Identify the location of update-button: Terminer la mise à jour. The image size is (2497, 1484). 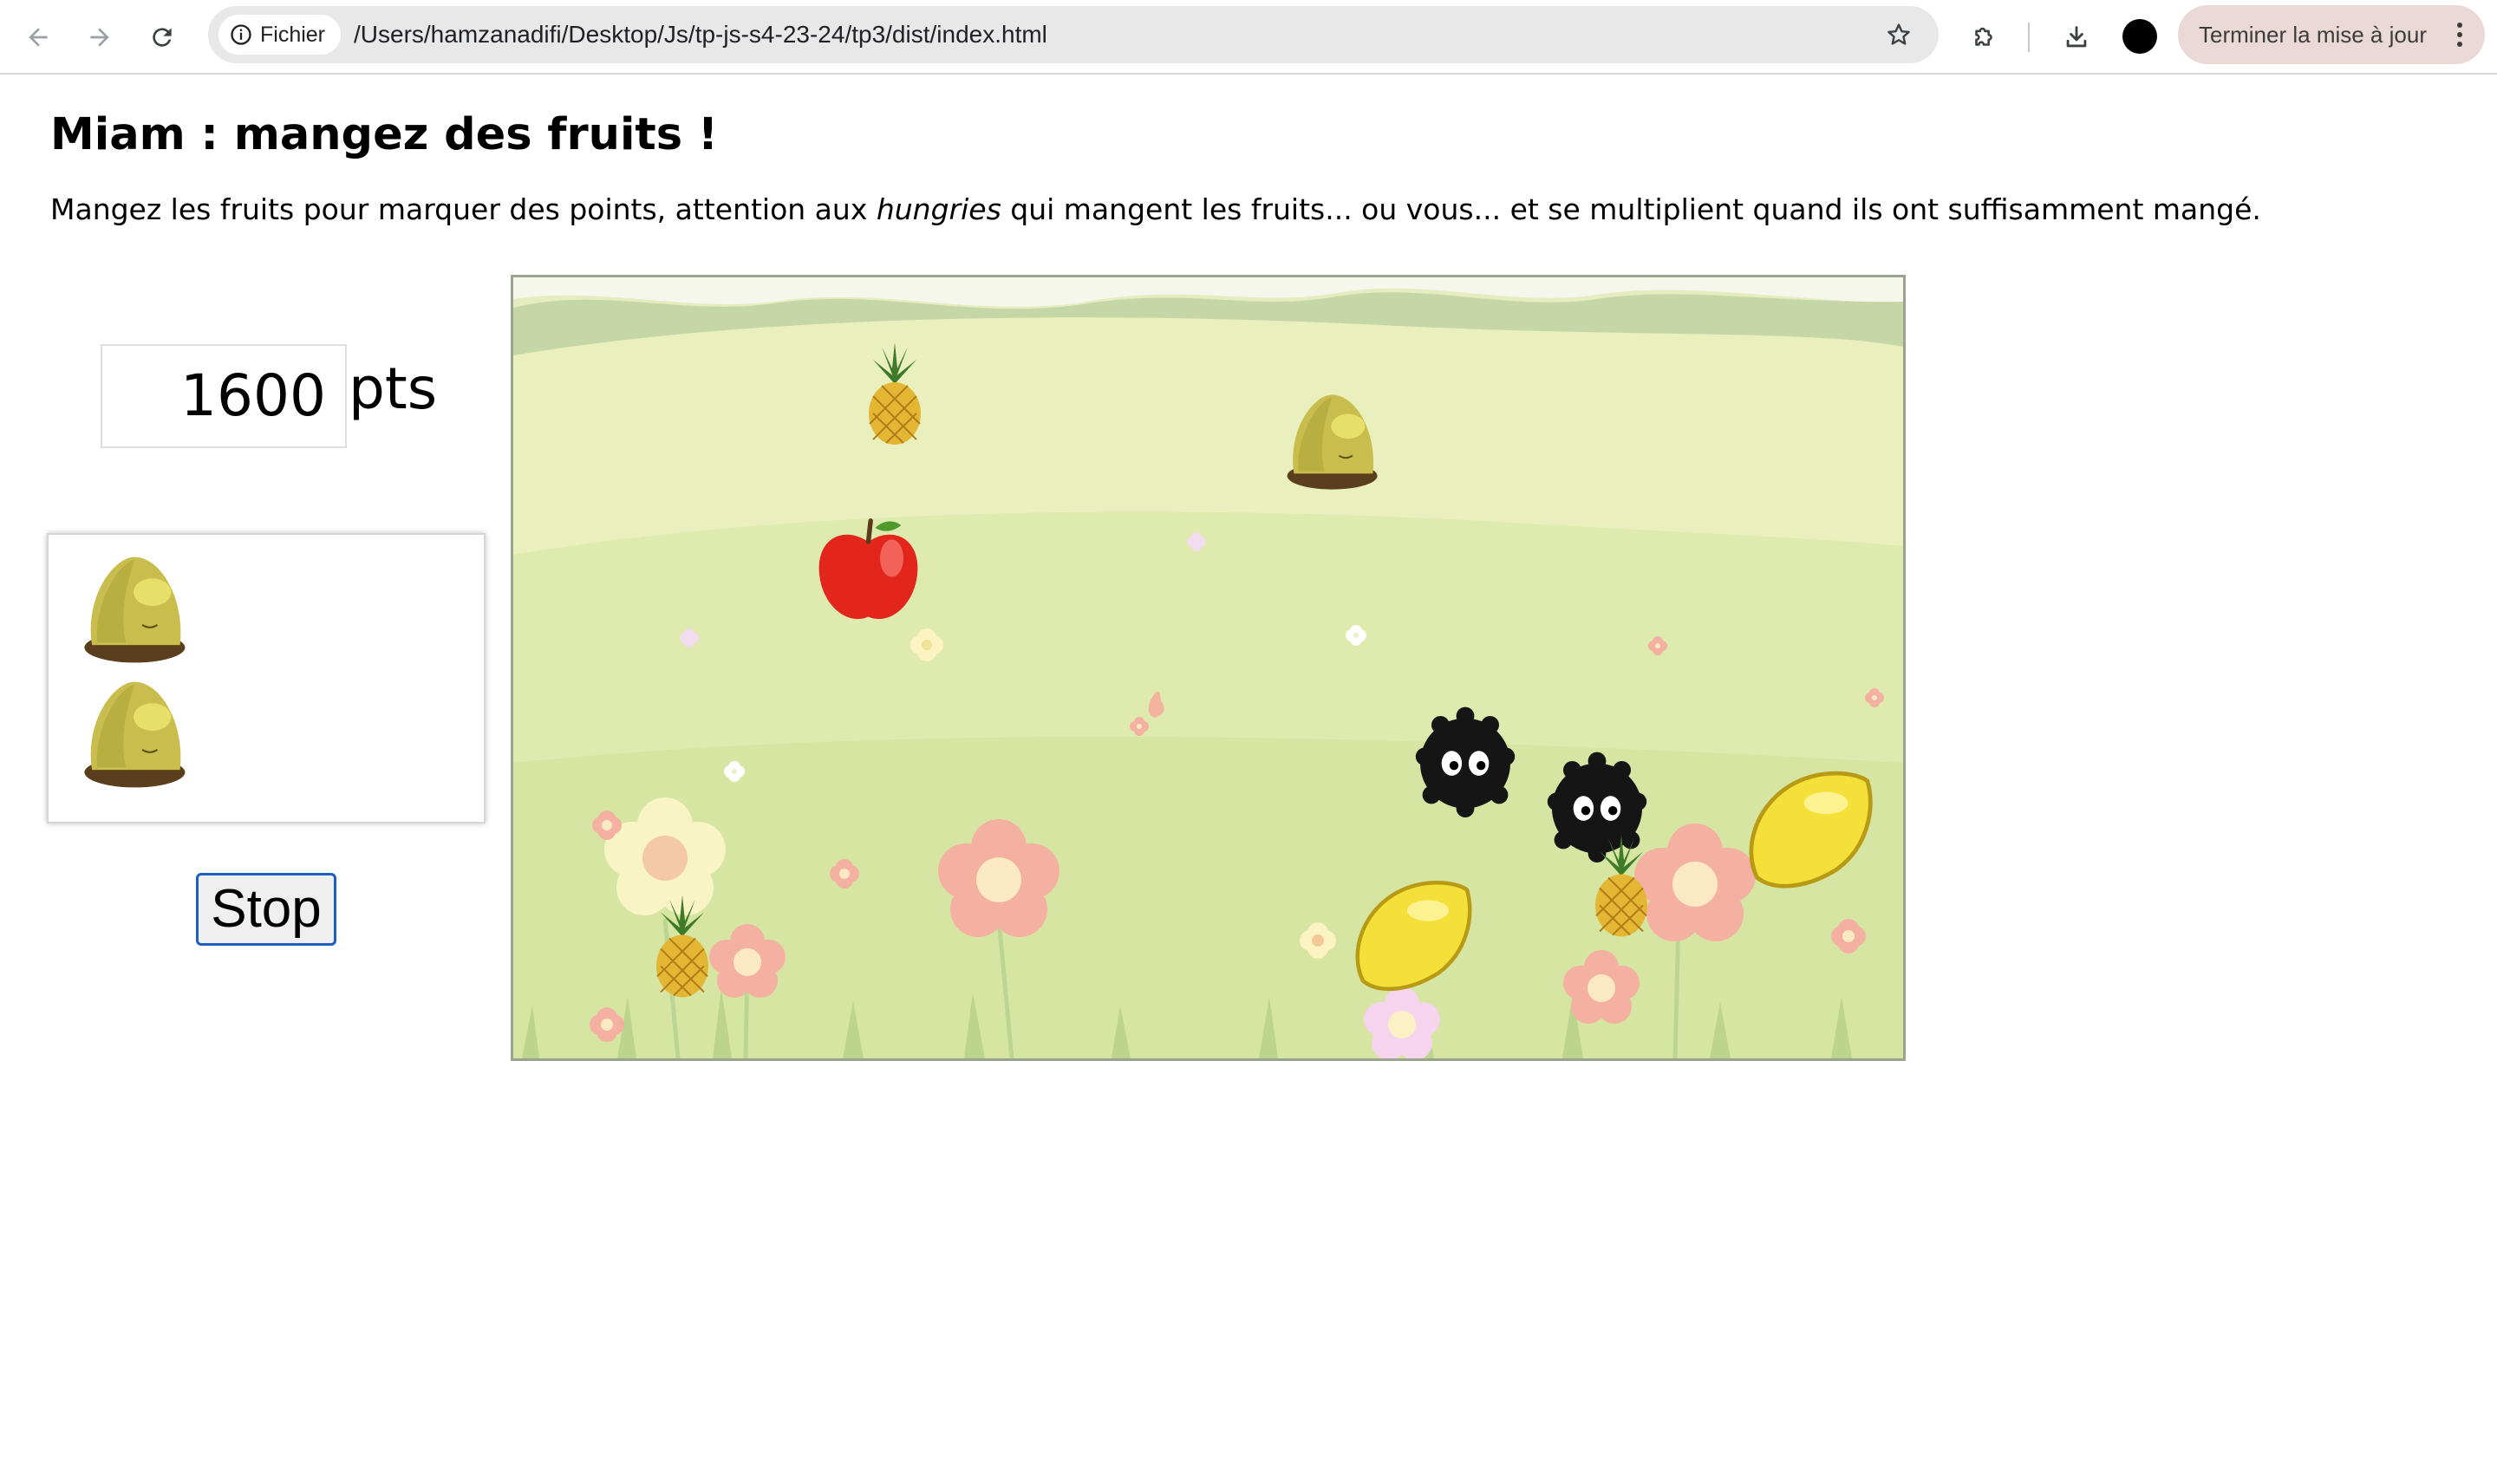
(2331, 34).